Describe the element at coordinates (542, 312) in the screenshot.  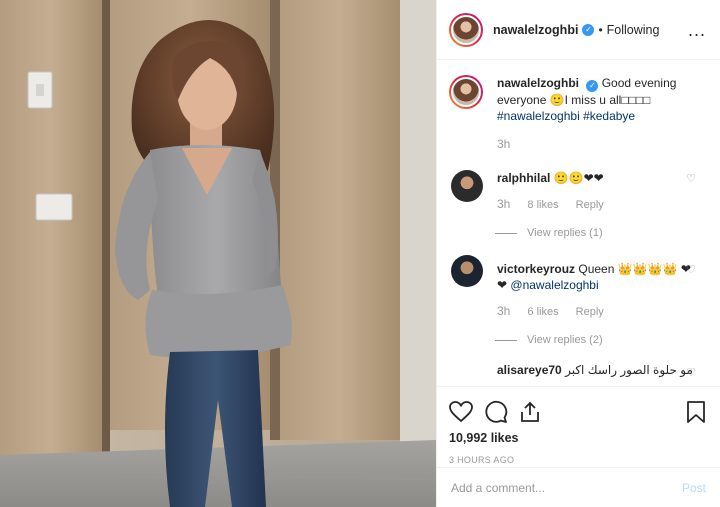
I see `comment-likes: 6 likes` at that location.